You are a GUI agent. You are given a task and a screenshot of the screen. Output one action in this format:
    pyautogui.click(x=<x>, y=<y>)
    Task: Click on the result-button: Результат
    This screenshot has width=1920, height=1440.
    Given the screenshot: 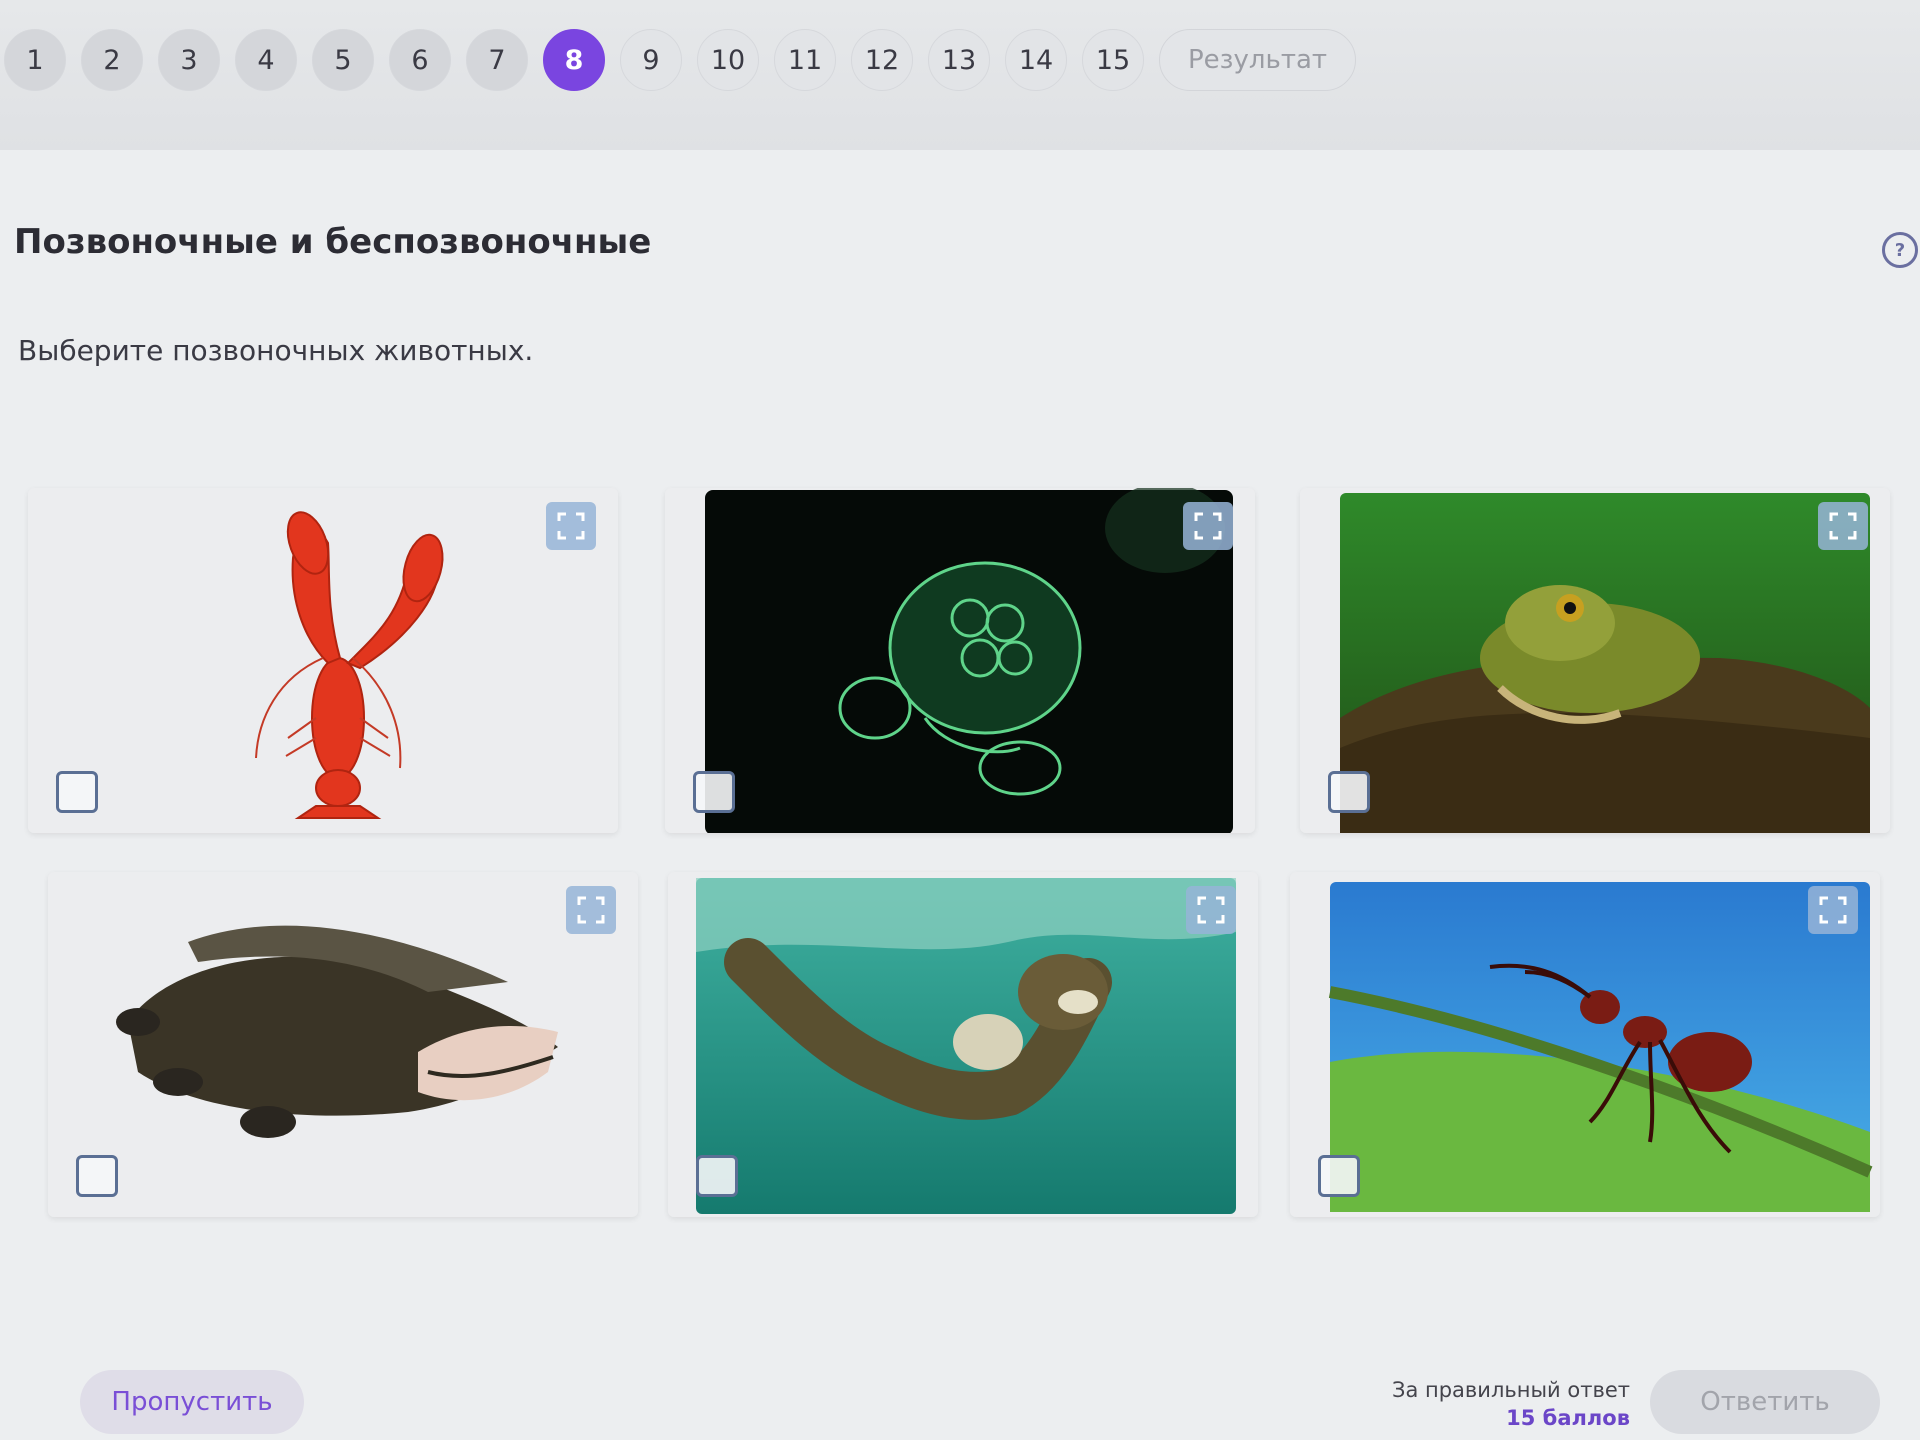 What is the action you would take?
    pyautogui.click(x=1258, y=60)
    